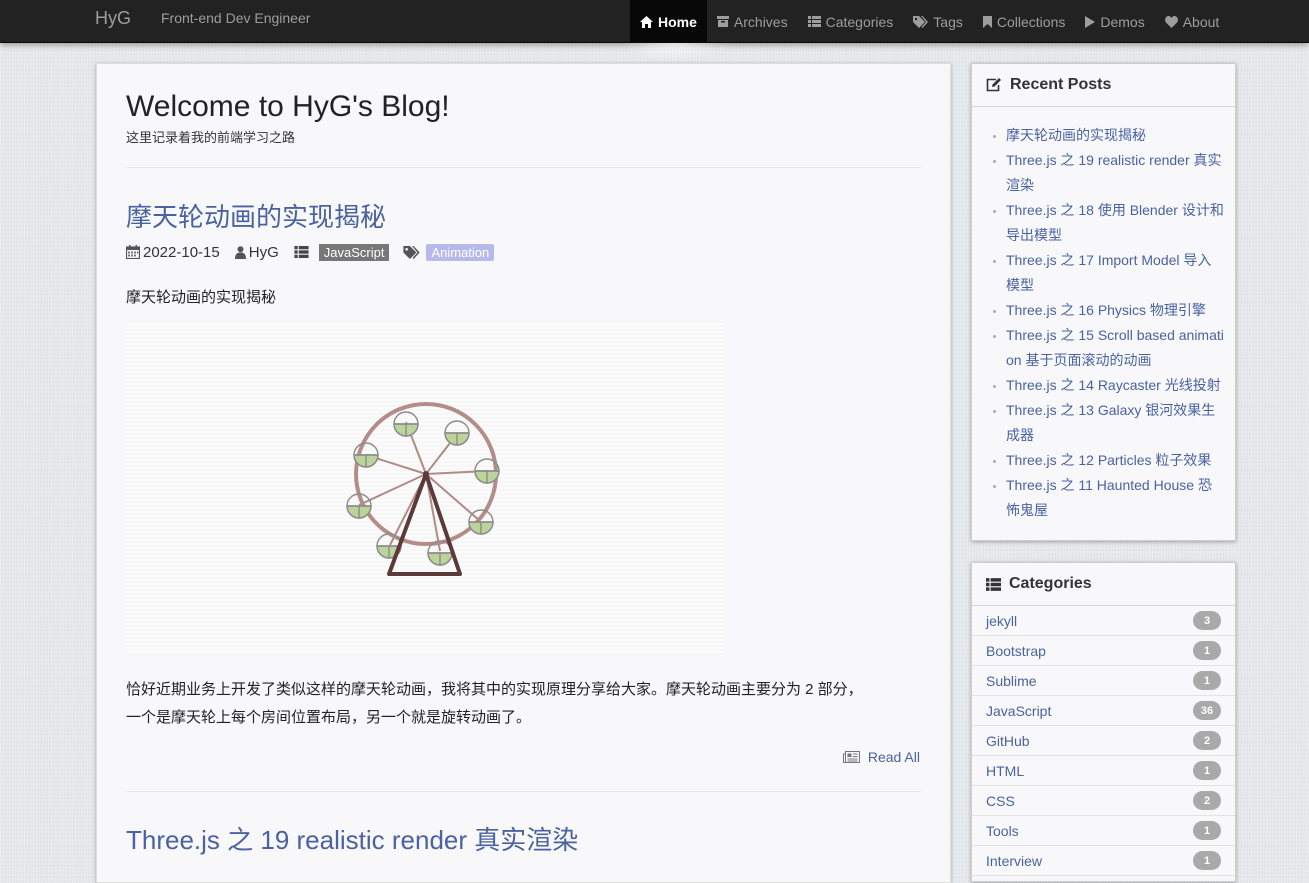 This screenshot has width=1309, height=883. Describe the element at coordinates (1103, 741) in the screenshot. I see `category-item-github: GitHub 2` at that location.